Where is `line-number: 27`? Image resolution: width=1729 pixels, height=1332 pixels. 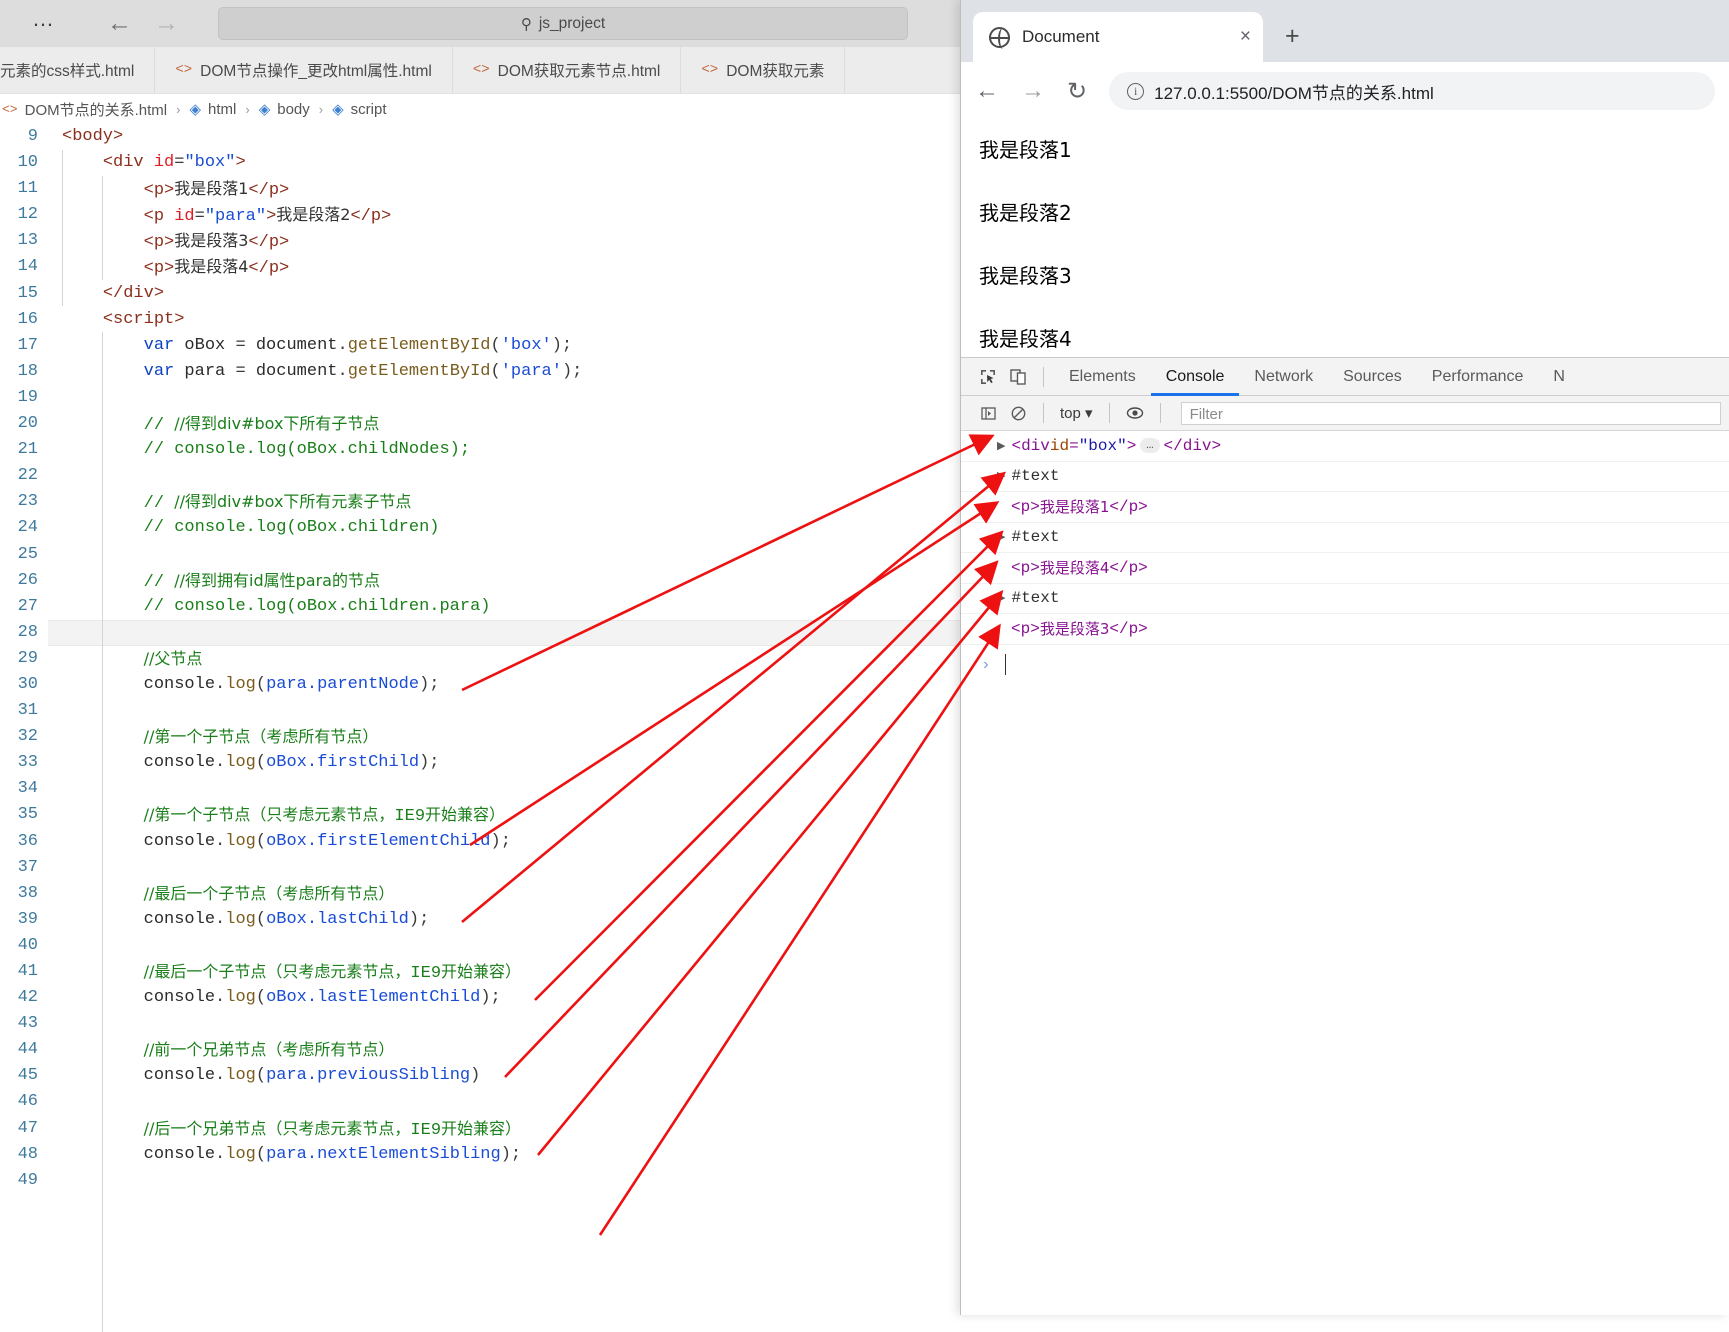 line-number: 27 is located at coordinates (27, 606).